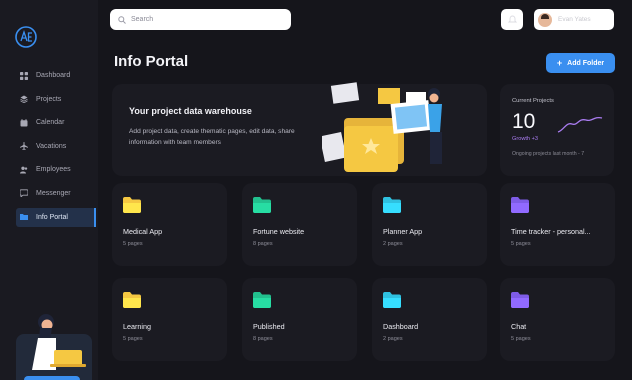 The image size is (632, 380). What do you see at coordinates (142, 19) in the screenshot?
I see `search-input: Search` at bounding box center [142, 19].